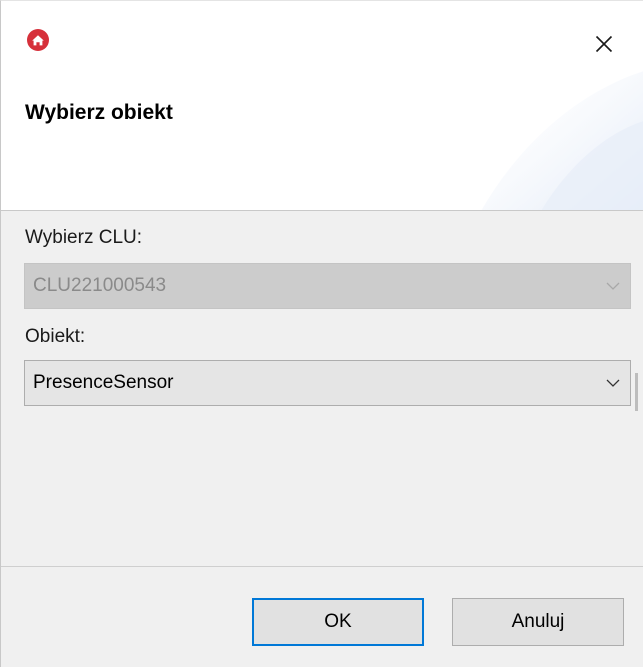  Describe the element at coordinates (327, 383) in the screenshot. I see `object-select: PresenceSensor` at that location.